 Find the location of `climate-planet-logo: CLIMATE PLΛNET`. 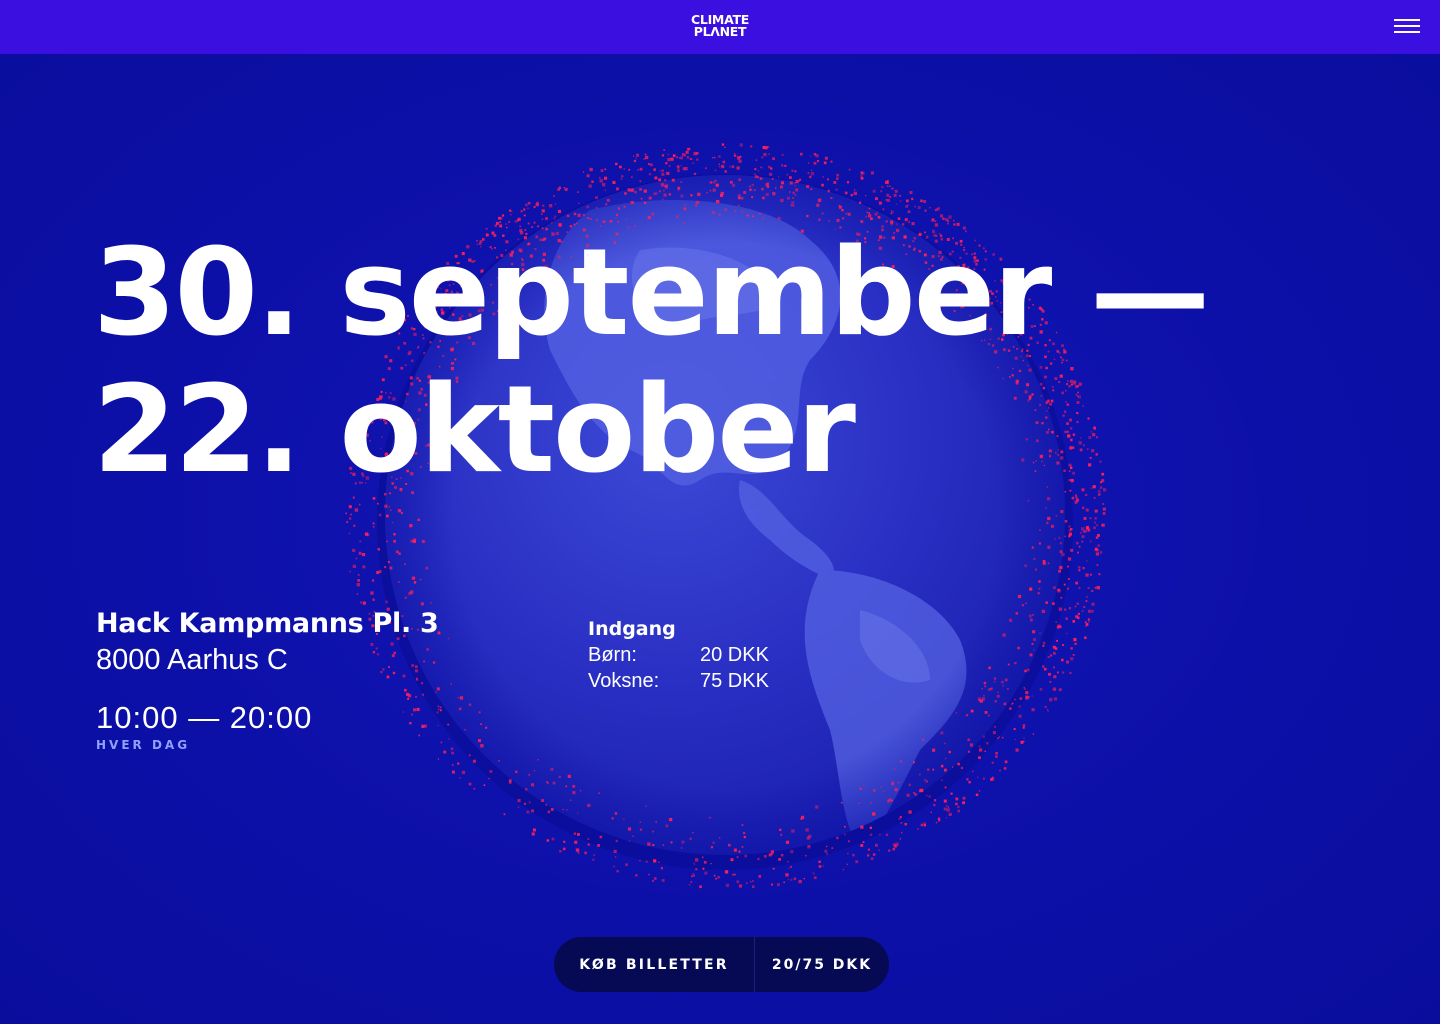

climate-planet-logo: CLIMATE PLΛNET is located at coordinates (720, 25).